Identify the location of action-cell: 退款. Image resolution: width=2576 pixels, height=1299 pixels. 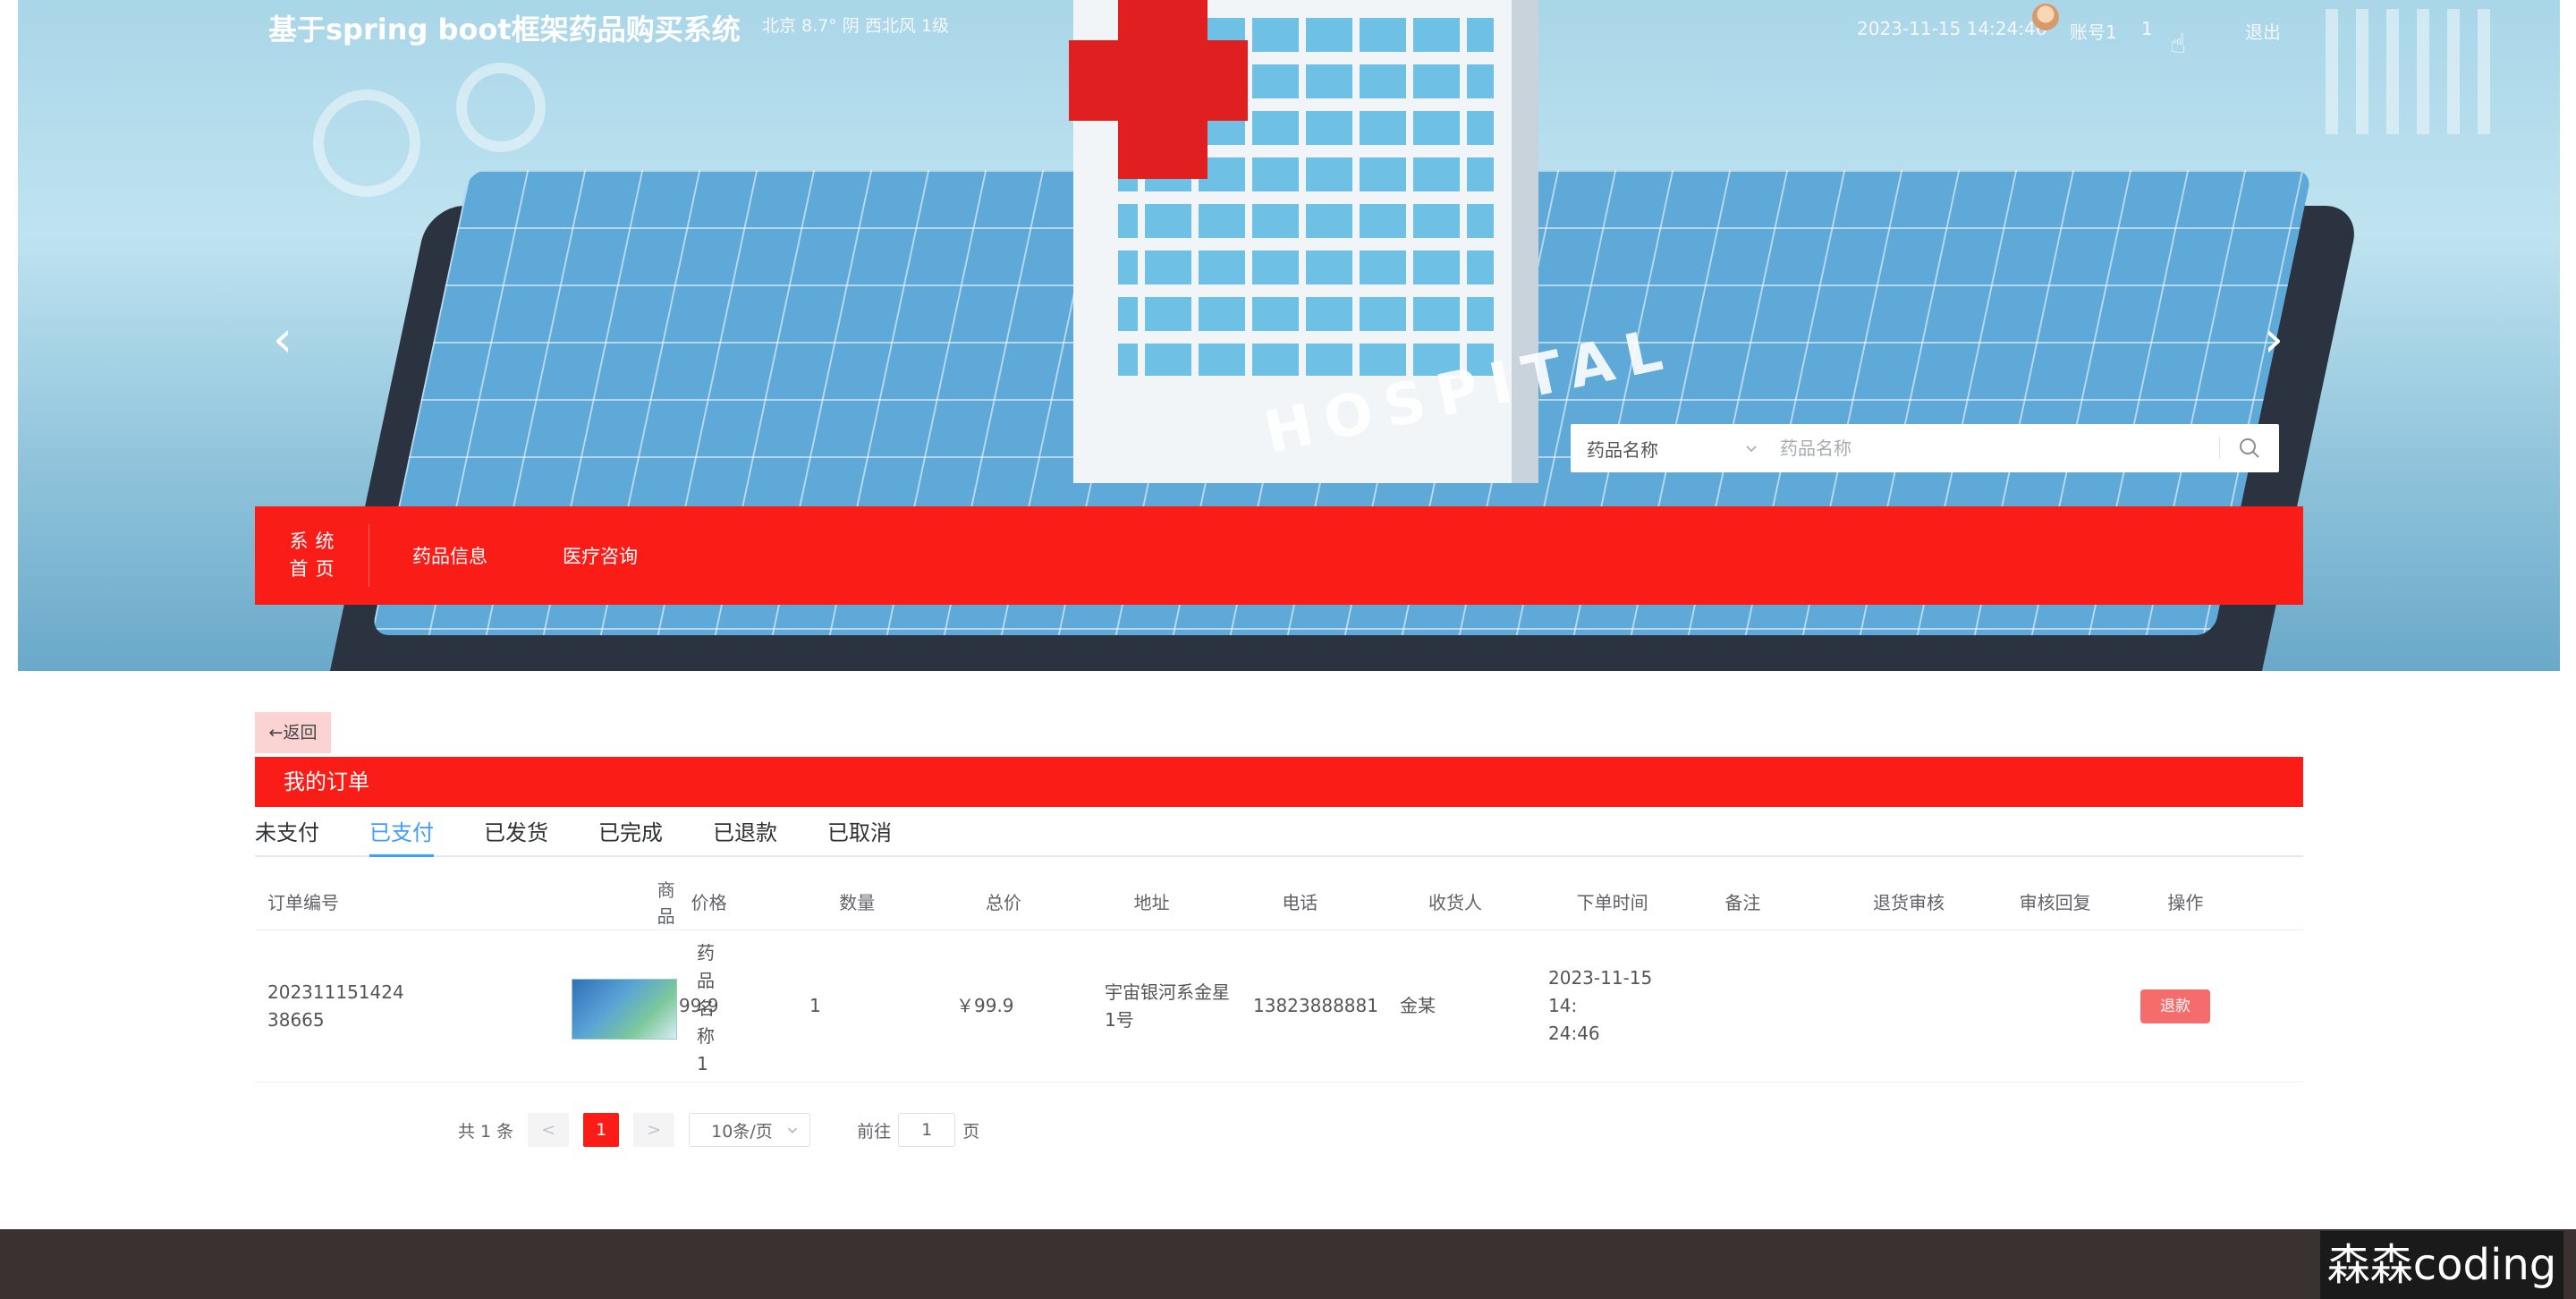
(2202, 1006).